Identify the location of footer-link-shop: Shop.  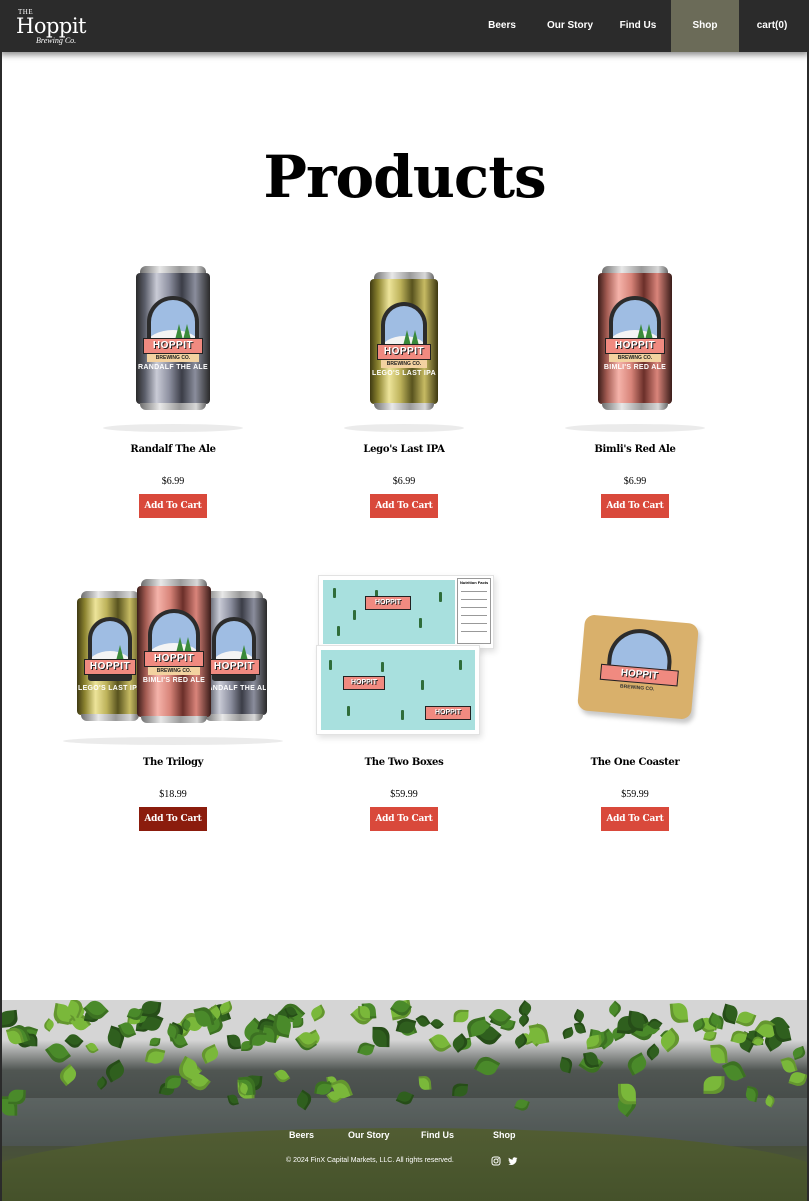
(504, 1135).